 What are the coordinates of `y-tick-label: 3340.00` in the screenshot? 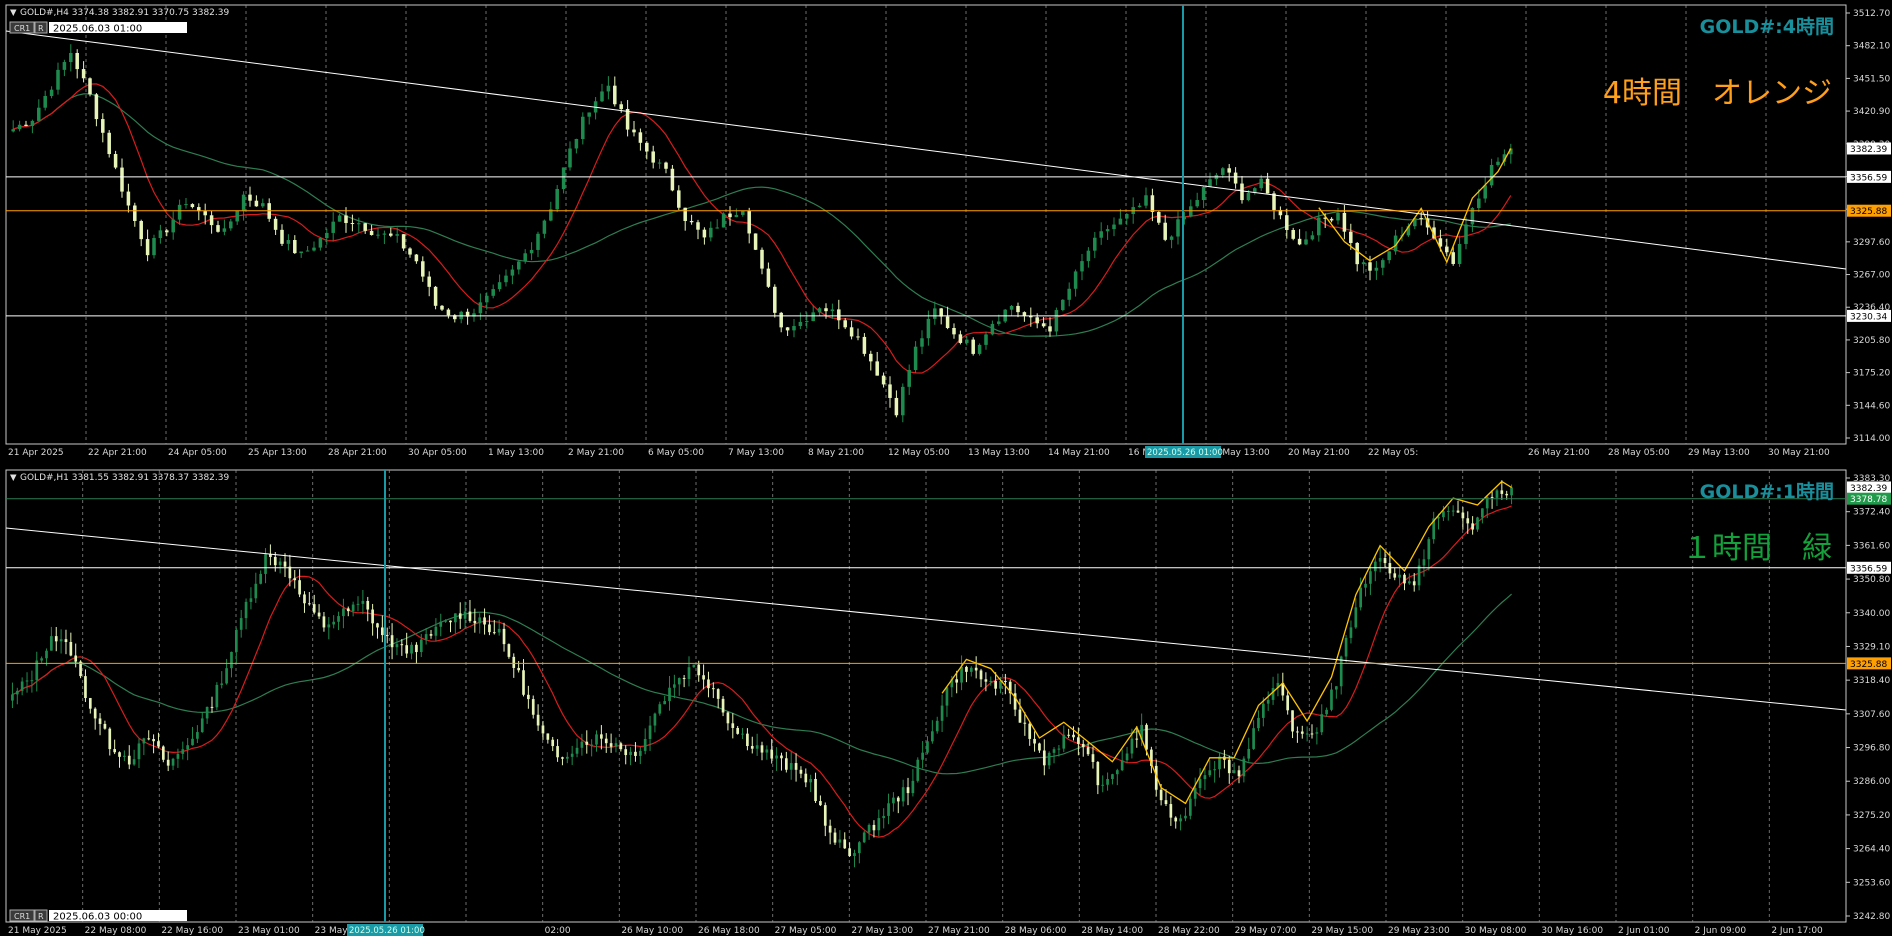 It's located at (1871, 614).